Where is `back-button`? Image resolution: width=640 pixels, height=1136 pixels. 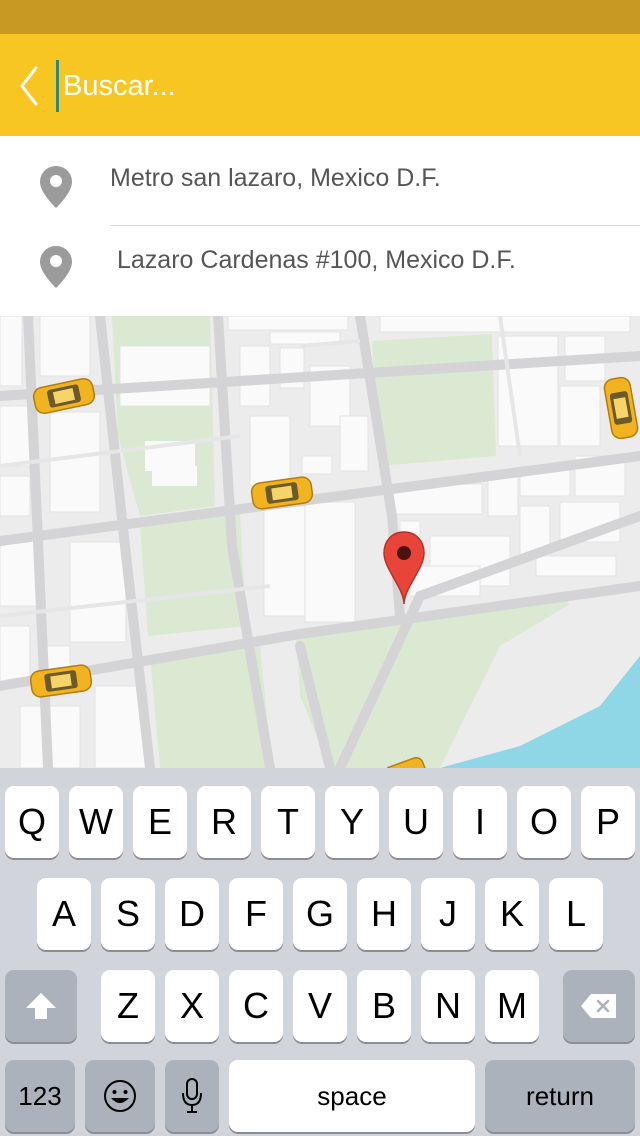 back-button is located at coordinates (30, 86).